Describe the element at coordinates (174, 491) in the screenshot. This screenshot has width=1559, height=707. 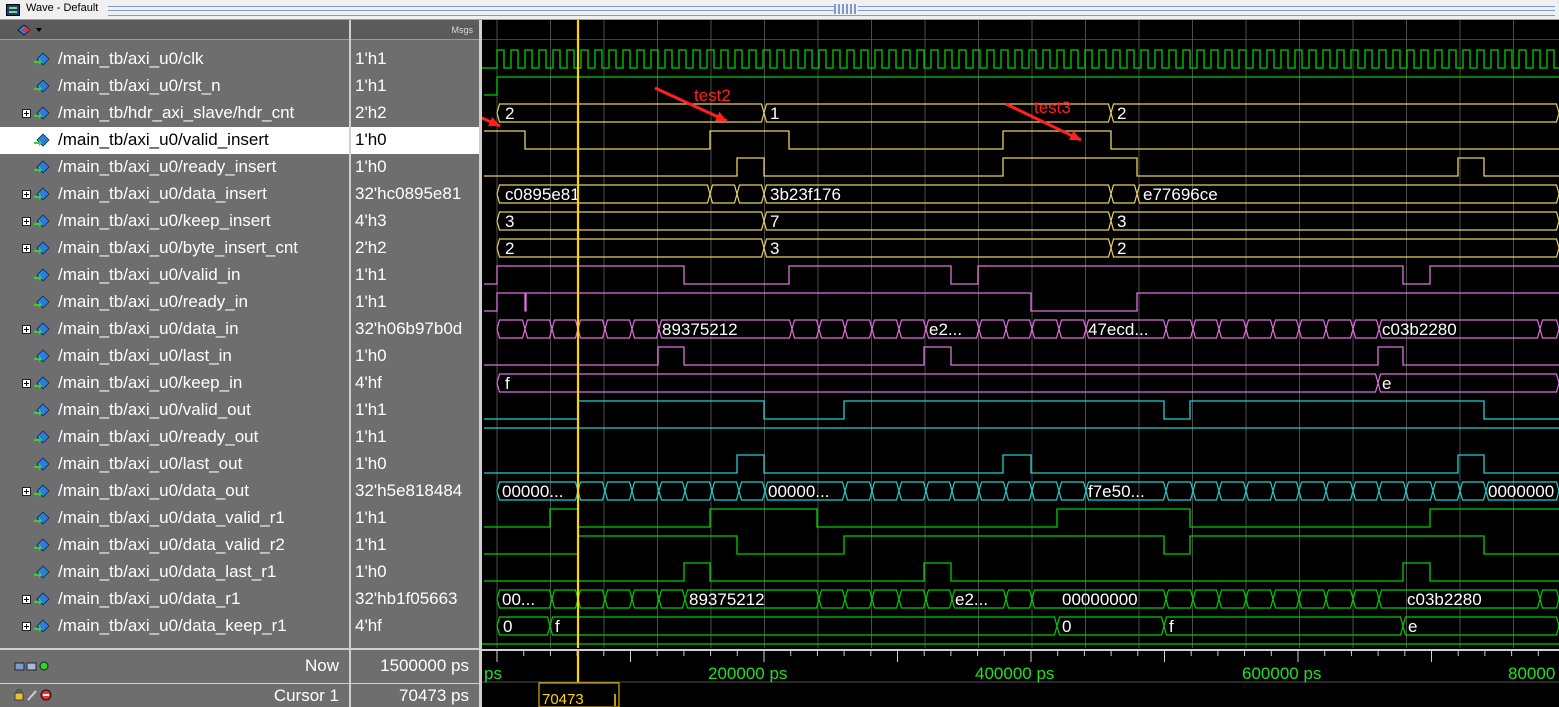
I see `signal-row: /main_tb/axi_u0/data_out` at that location.